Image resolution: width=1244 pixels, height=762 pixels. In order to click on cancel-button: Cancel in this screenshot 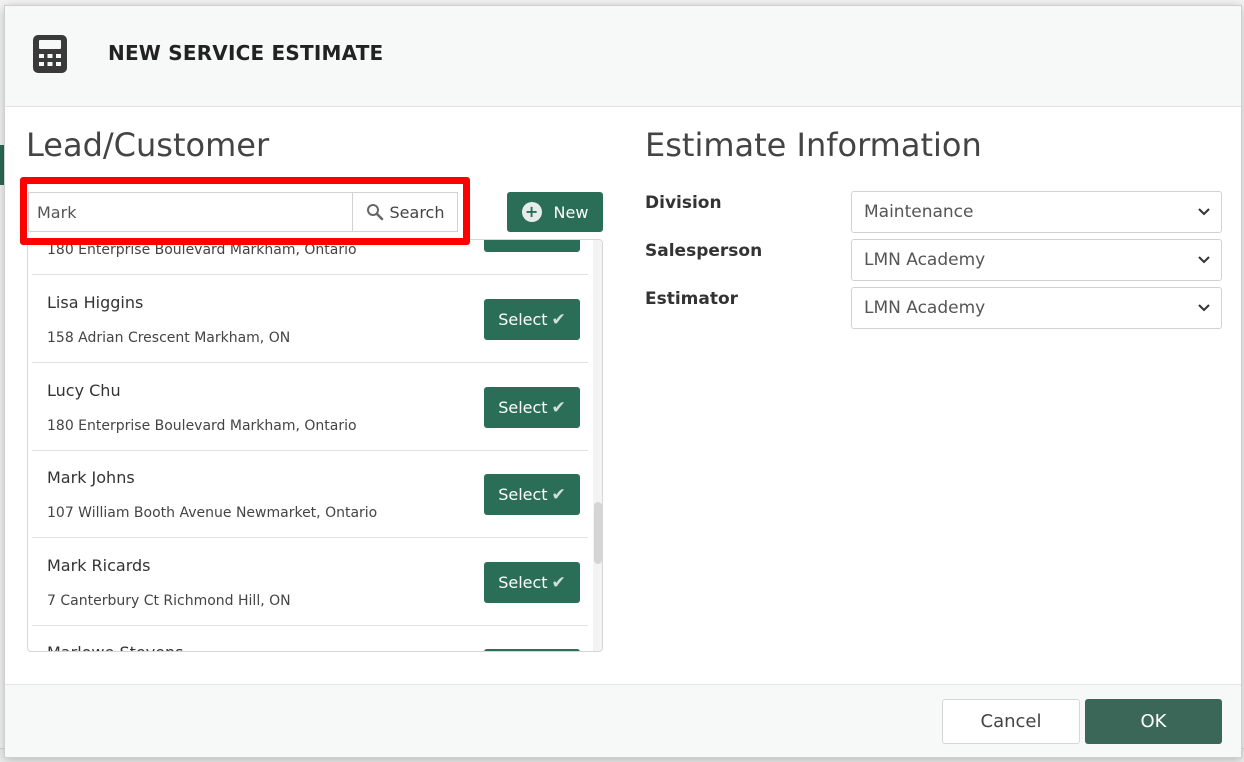, I will do `click(1011, 721)`.